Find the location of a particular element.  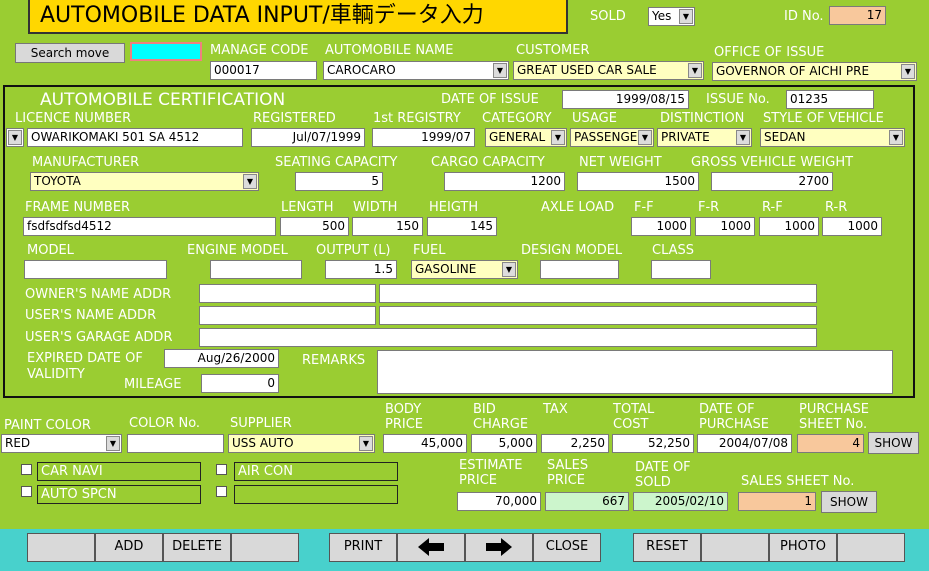

class-field is located at coordinates (681, 269).